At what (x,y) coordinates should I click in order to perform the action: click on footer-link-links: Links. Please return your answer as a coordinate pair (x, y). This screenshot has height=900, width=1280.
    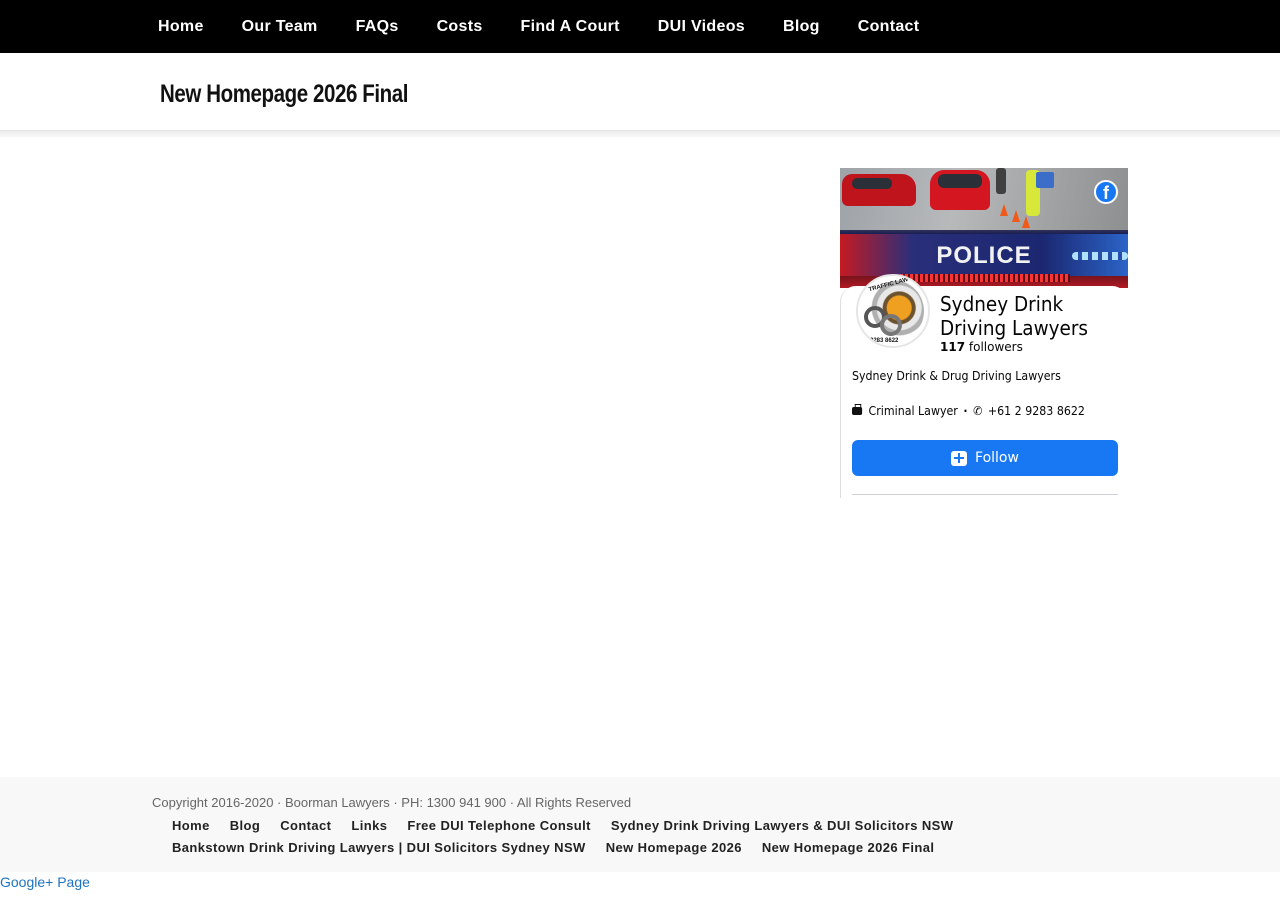
    Looking at the image, I should click on (369, 826).